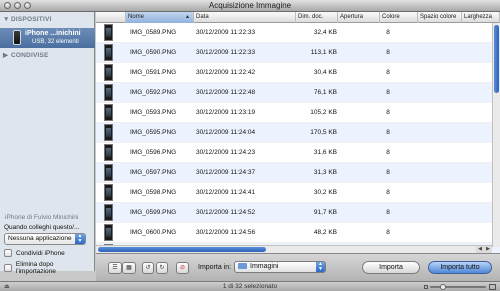  Describe the element at coordinates (8, 268) in the screenshot. I see `delete-after-import-checkbox` at that location.